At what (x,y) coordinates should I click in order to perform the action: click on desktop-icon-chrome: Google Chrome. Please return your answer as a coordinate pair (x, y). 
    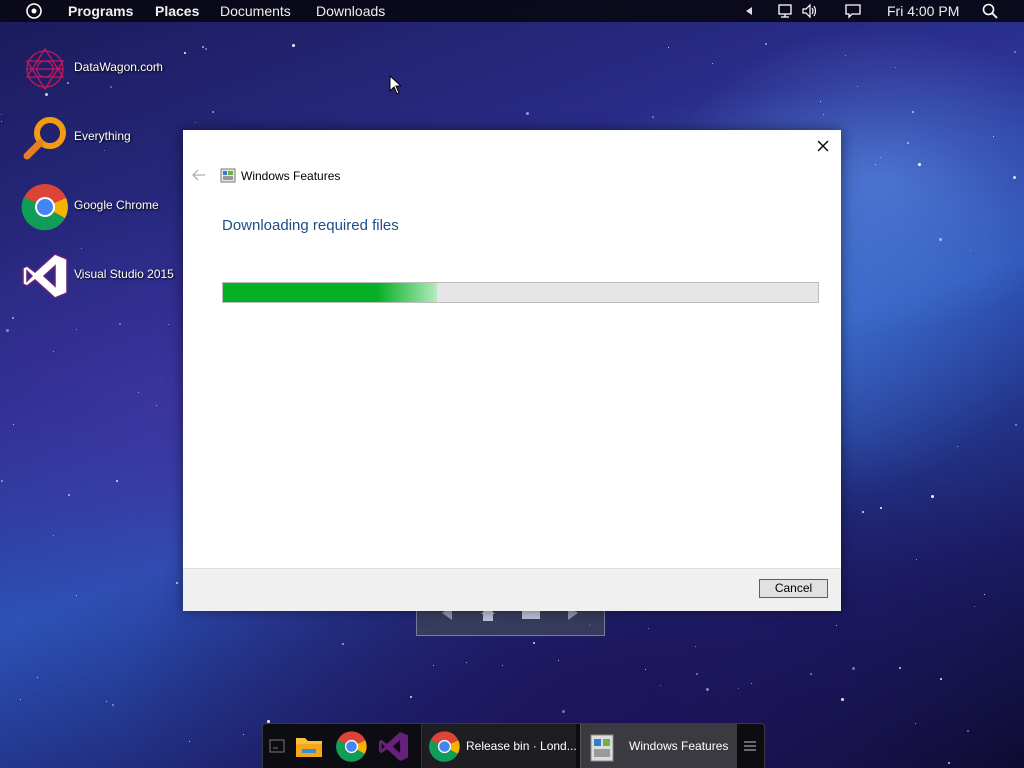
    Looking at the image, I should click on (110, 207).